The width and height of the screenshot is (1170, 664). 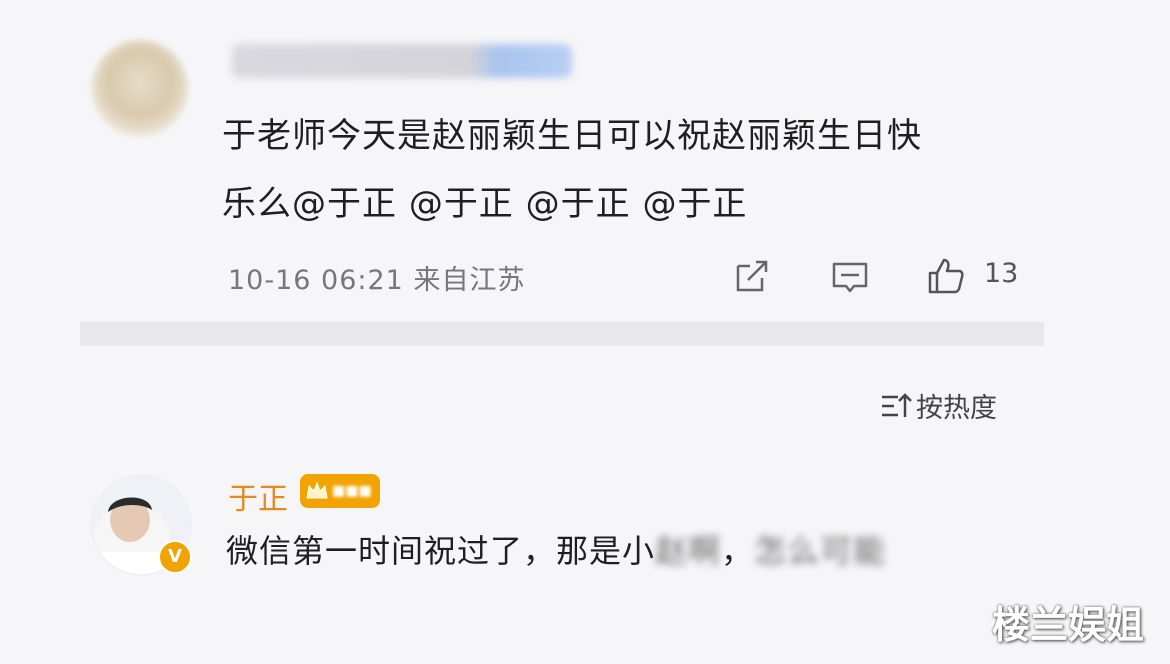 I want to click on reply-text-visible: 微信第一时间祝过了，那是小, so click(x=441, y=551).